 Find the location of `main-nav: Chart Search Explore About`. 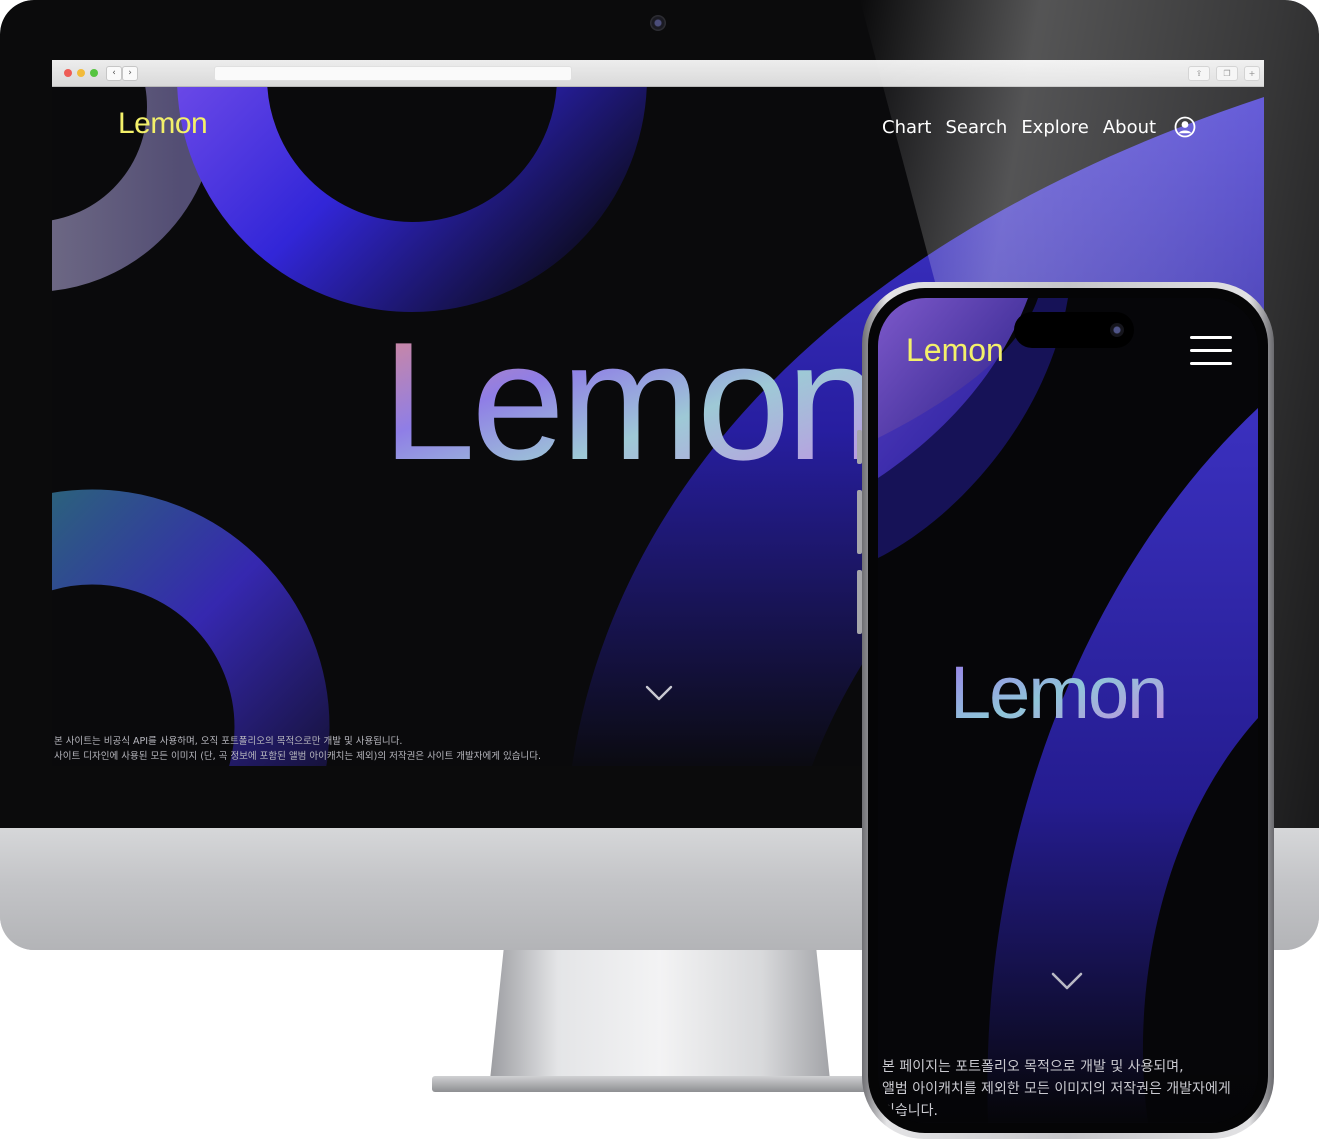

main-nav: Chart Search Explore About is located at coordinates (1019, 127).